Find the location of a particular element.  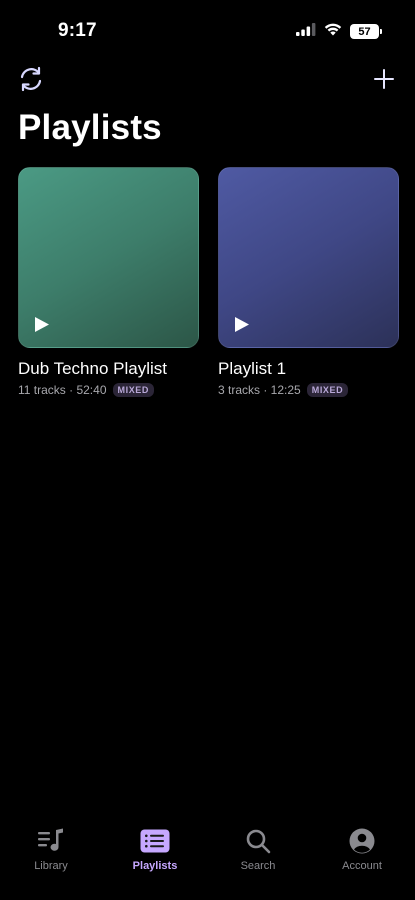

playlist-card: Playlist 1 3 tracks · 12:25 MIXED is located at coordinates (308, 282).